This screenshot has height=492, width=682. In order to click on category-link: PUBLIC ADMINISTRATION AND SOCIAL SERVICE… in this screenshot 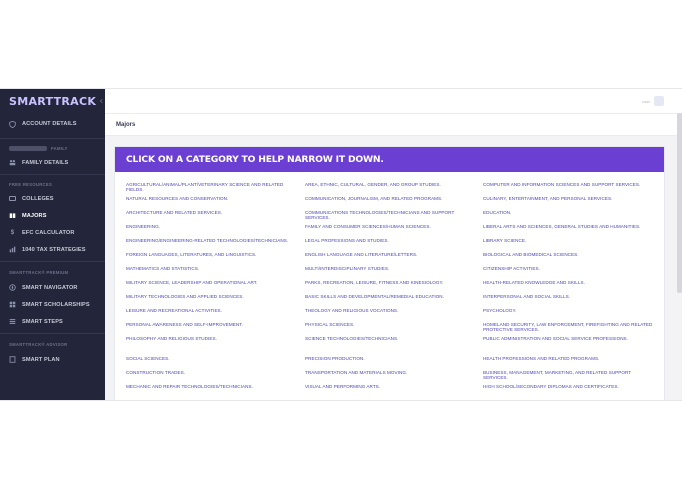, I will do `click(568, 343)`.